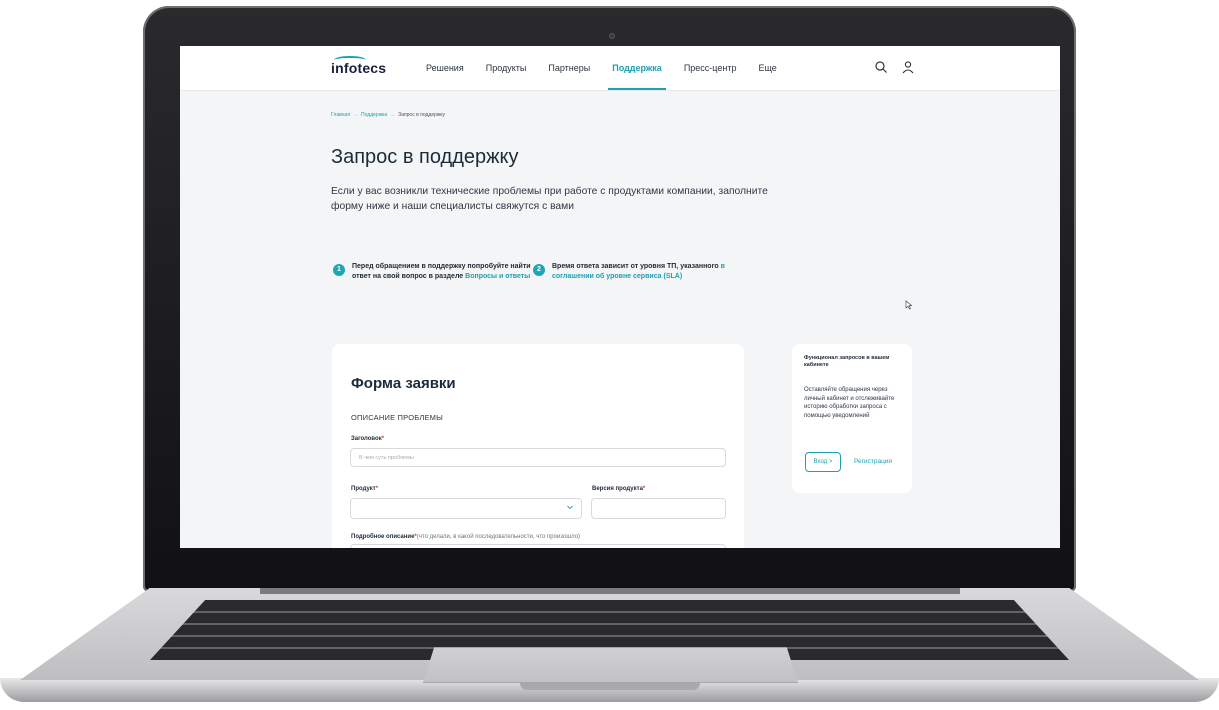 This screenshot has width=1219, height=710. I want to click on laptop-notch, so click(610, 686).